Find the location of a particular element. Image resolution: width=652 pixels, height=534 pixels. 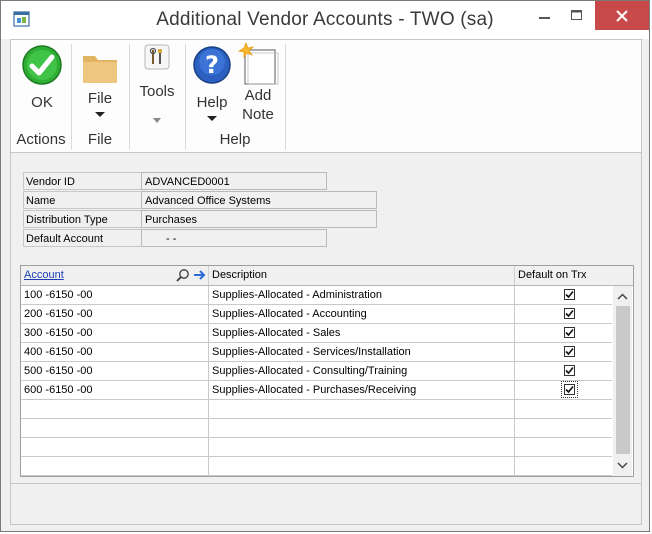

close-button is located at coordinates (622, 15).